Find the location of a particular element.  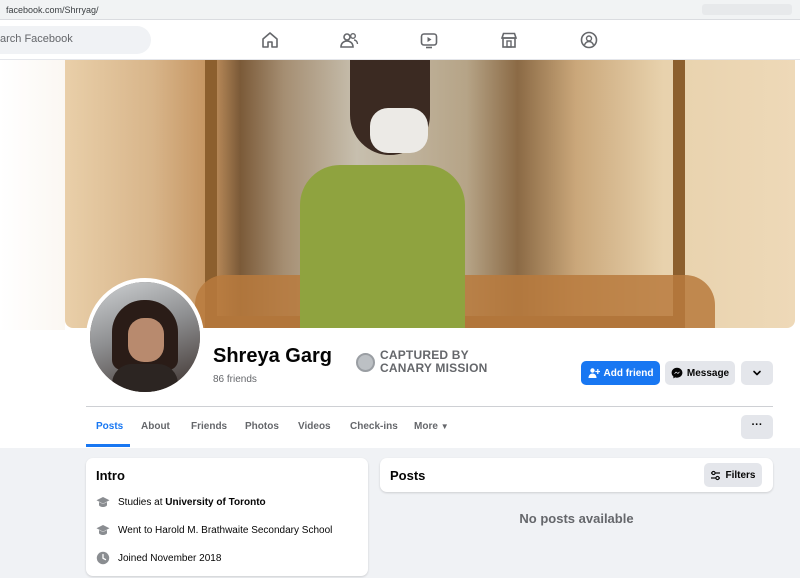

browser-address-bar: facebook.com/Shrryag/ is located at coordinates (400, 10).